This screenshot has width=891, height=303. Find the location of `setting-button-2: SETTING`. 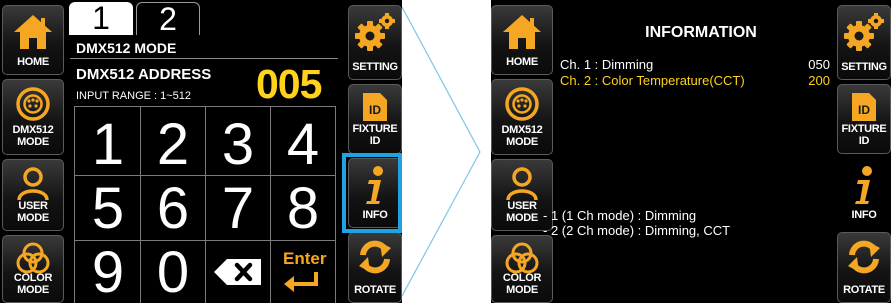

setting-button-2: SETTING is located at coordinates (864, 42).